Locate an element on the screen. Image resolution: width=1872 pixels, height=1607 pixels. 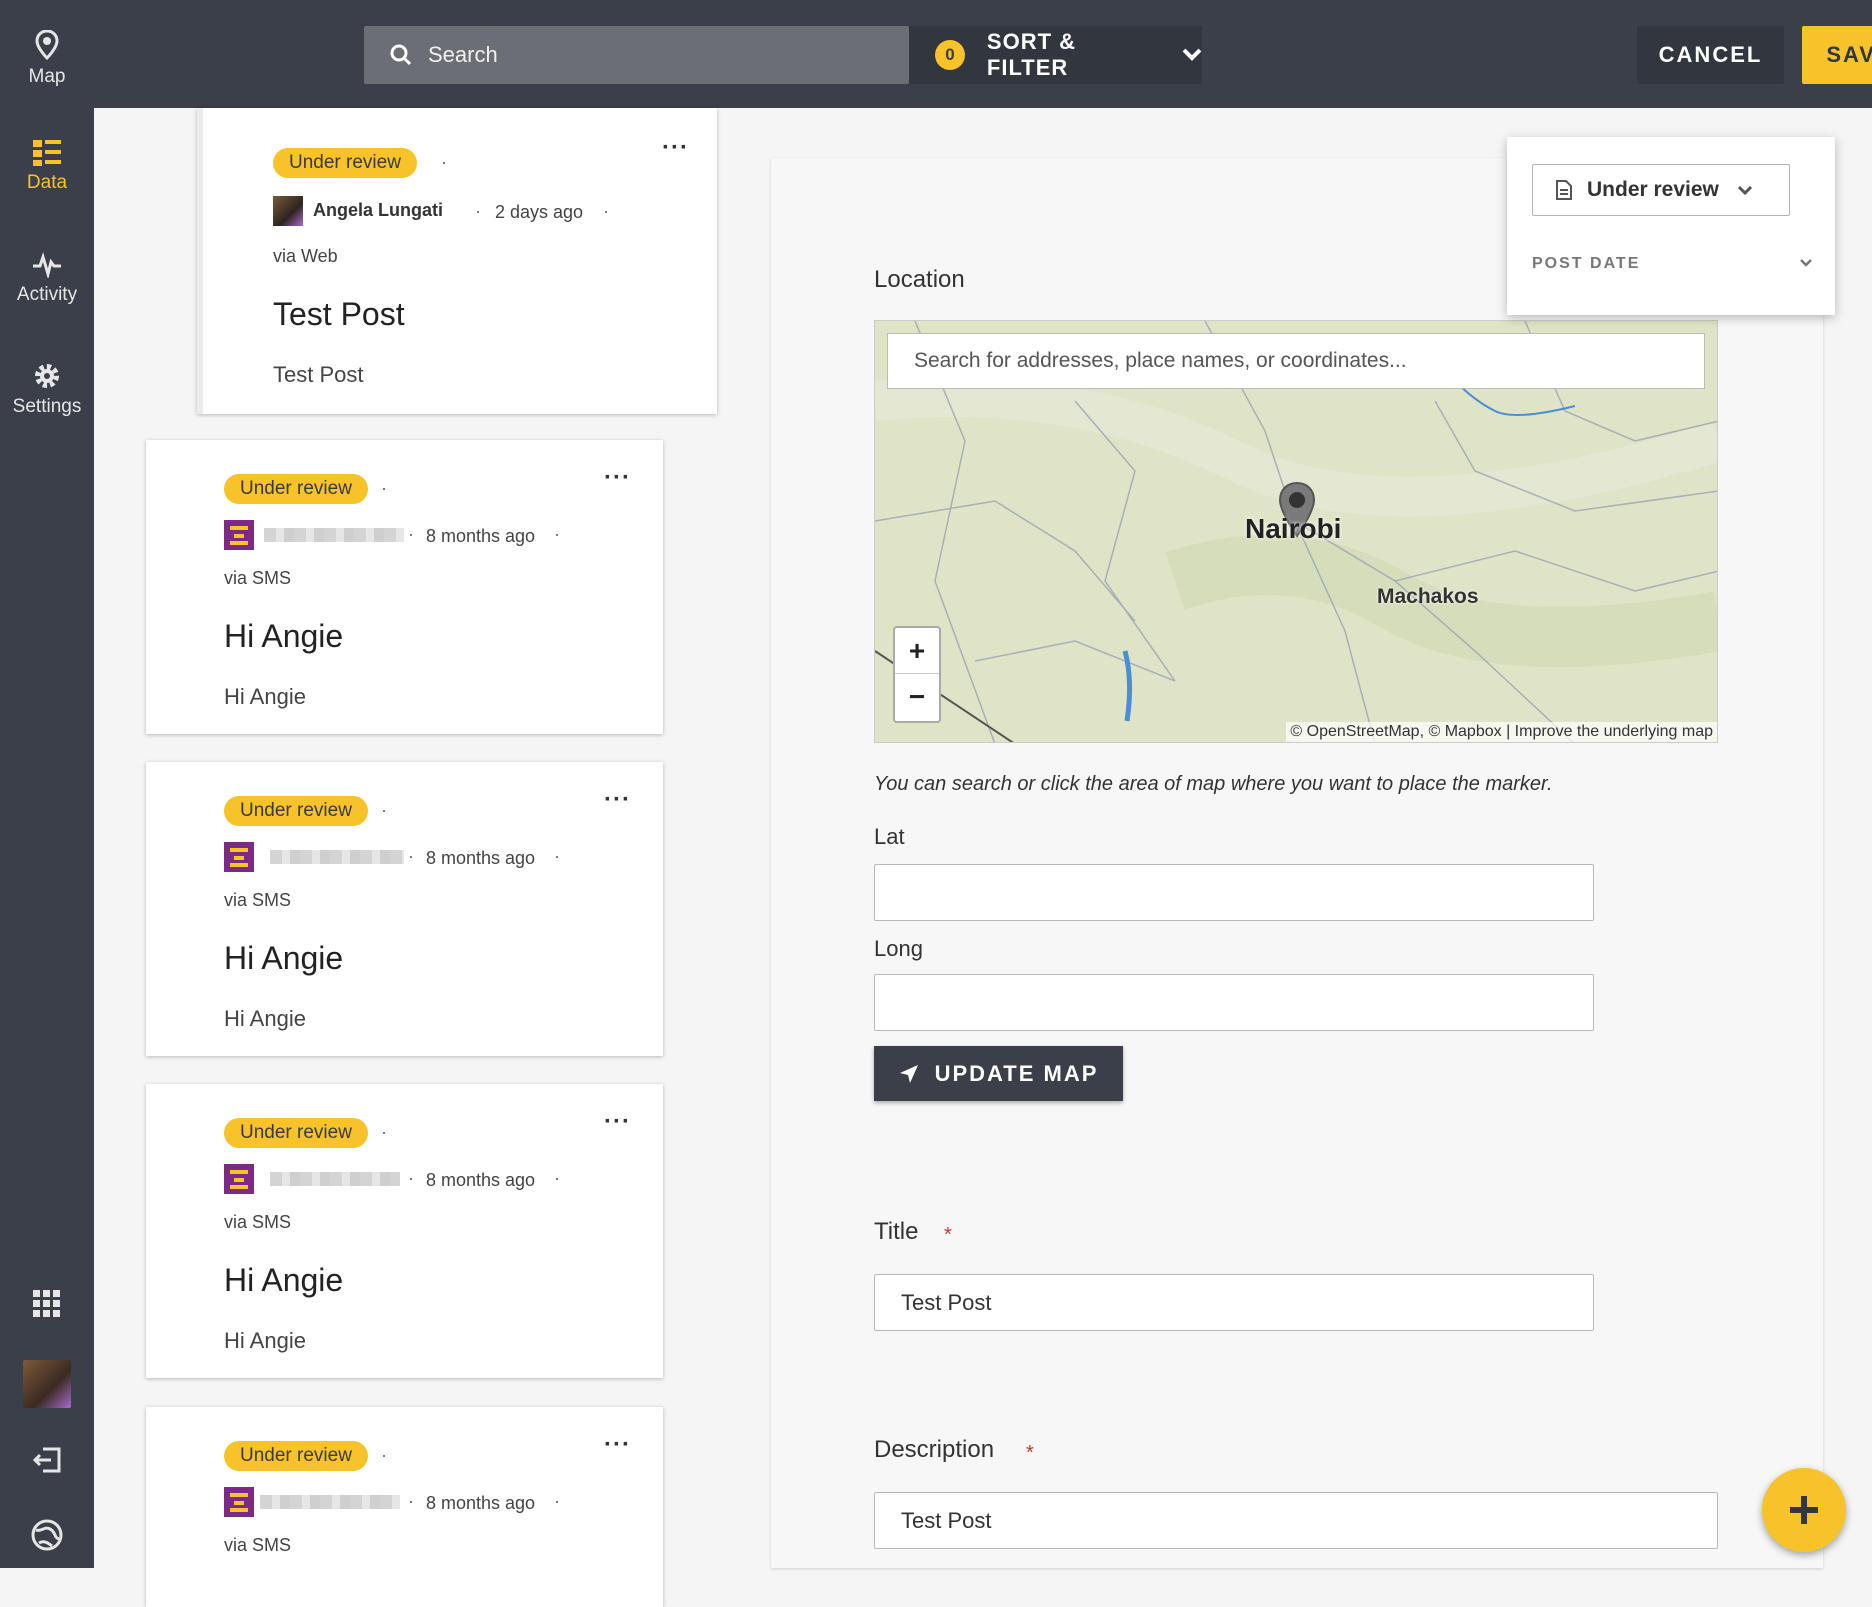
status-select: Under review is located at coordinates (1661, 190).